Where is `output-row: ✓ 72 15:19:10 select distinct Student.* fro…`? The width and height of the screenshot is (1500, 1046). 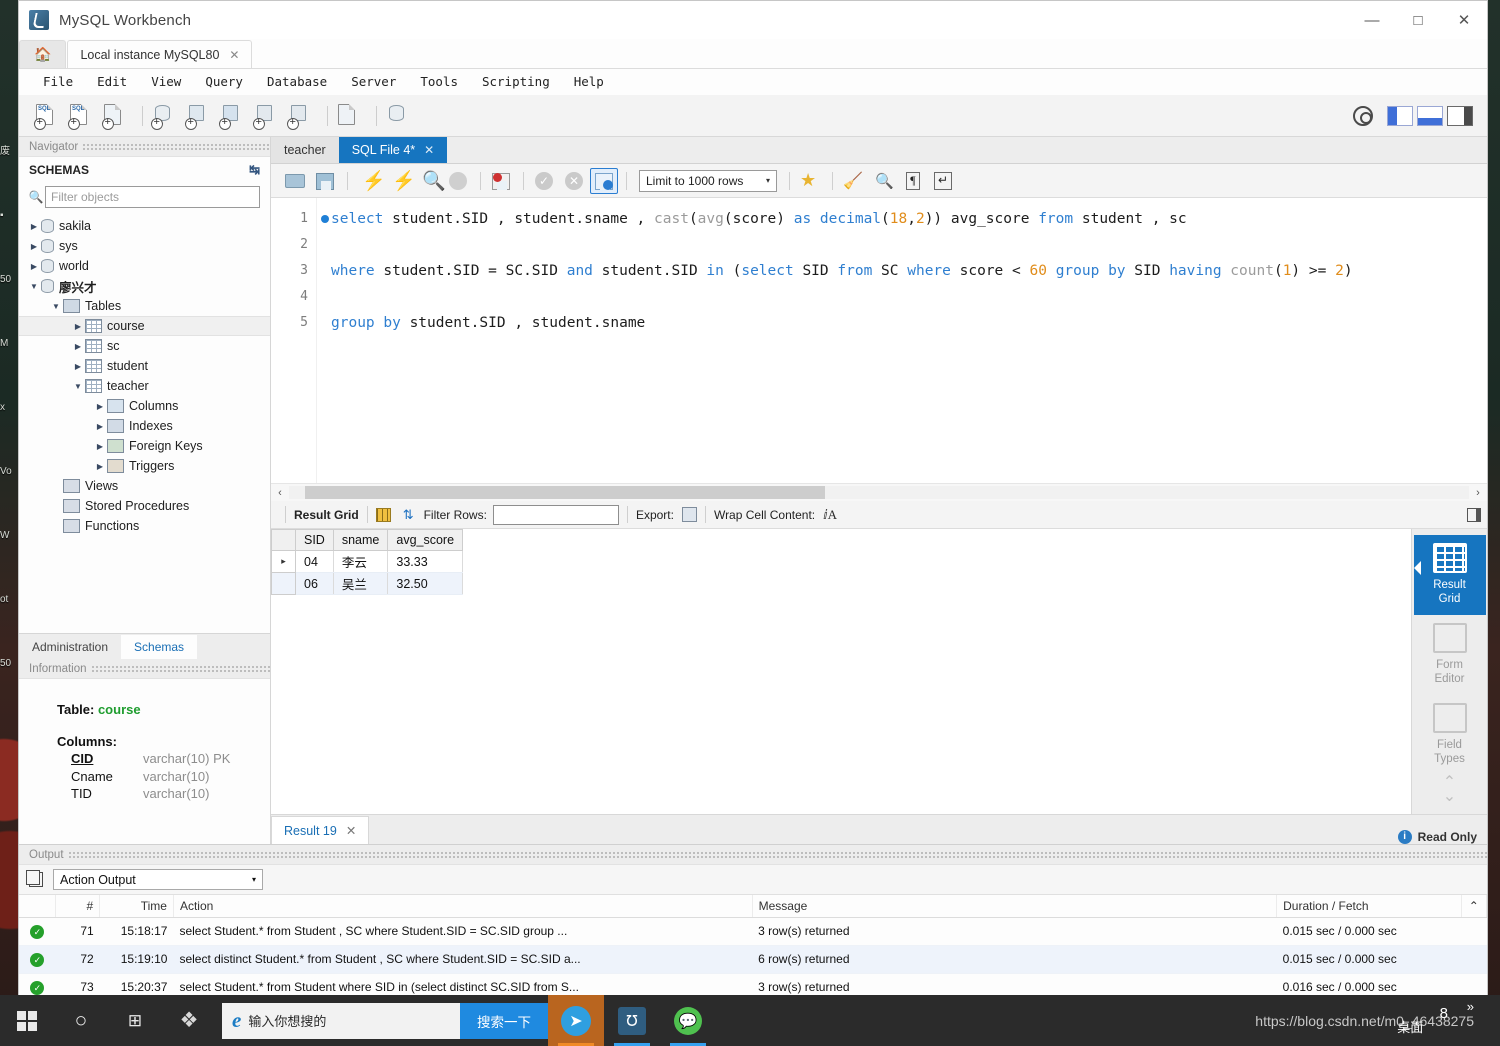 output-row: ✓ 72 15:19:10 select distinct Student.* fro… is located at coordinates (753, 959).